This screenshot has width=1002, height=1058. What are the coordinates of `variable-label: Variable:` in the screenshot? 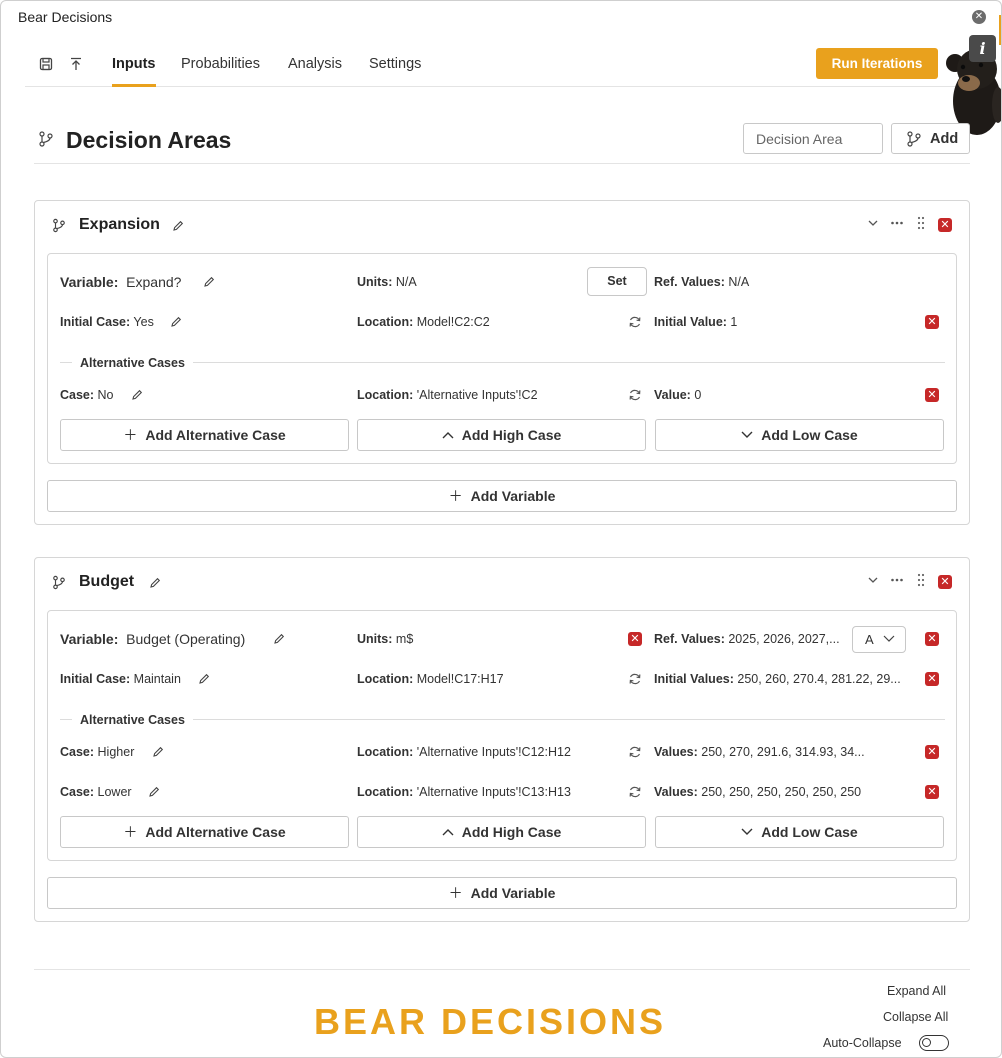 It's located at (89, 639).